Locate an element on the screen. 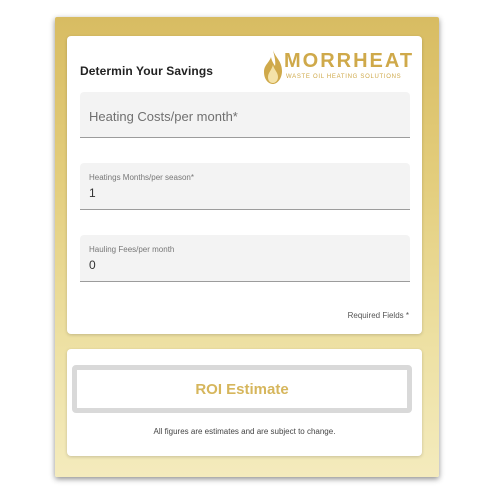 The image size is (500, 500). logo-wordmark: MORRHEAT is located at coordinates (349, 61).